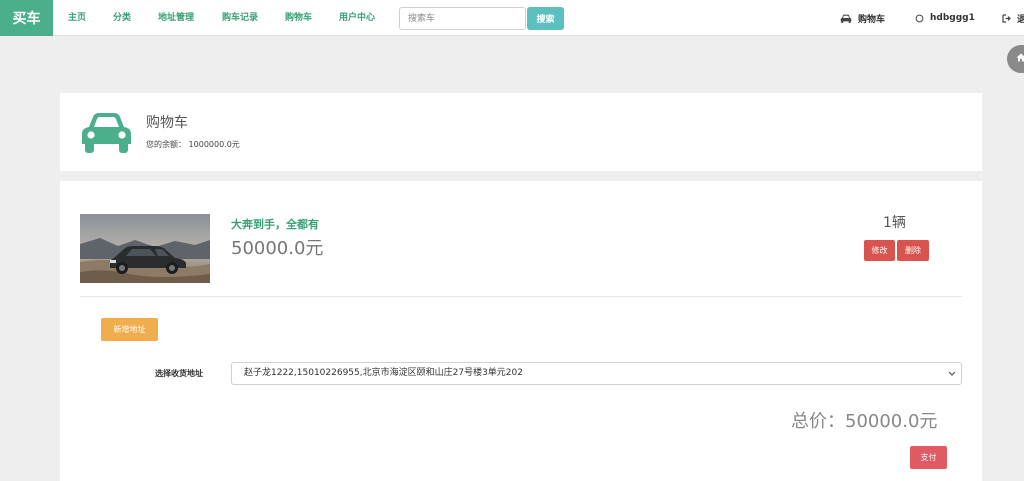 The height and width of the screenshot is (481, 1024). What do you see at coordinates (298, 18) in the screenshot?
I see `nav-link-cart: 购物车` at bounding box center [298, 18].